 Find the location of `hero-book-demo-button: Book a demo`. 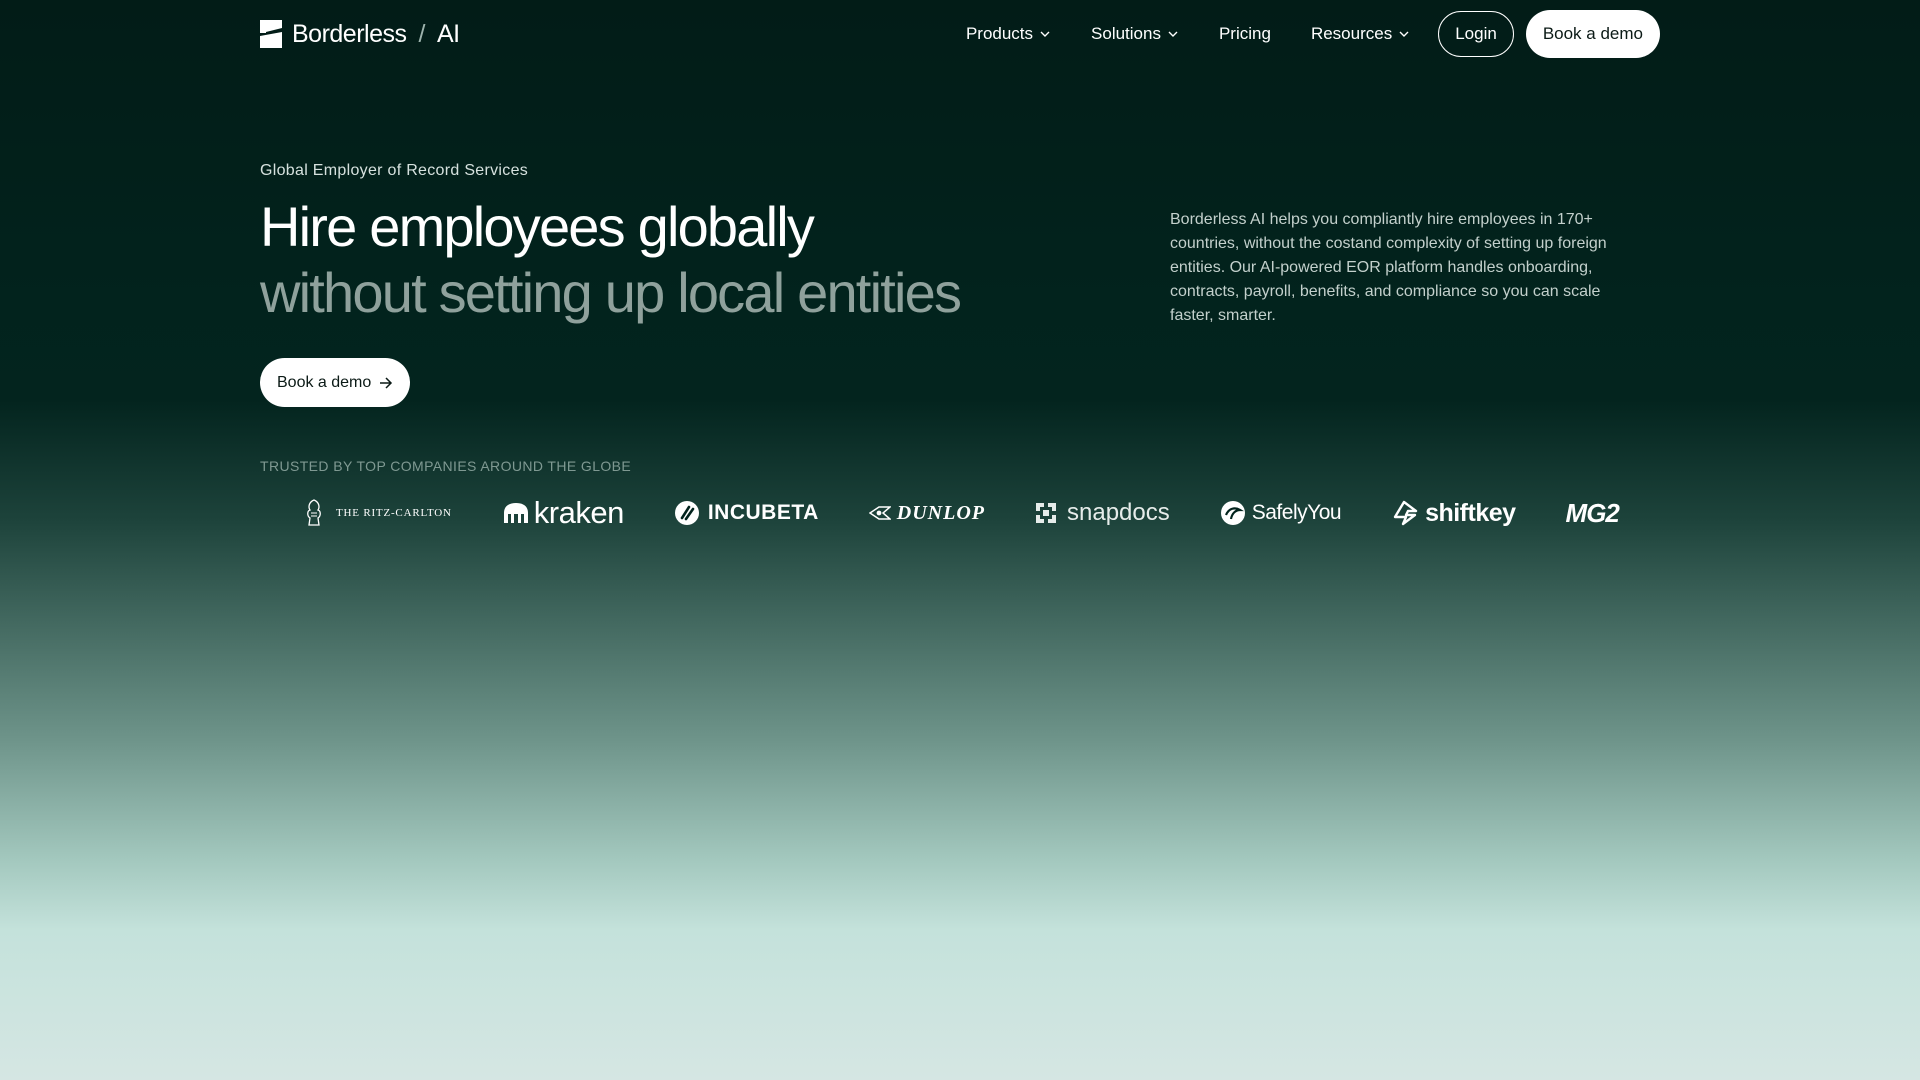

hero-book-demo-button: Book a demo is located at coordinates (335, 382).